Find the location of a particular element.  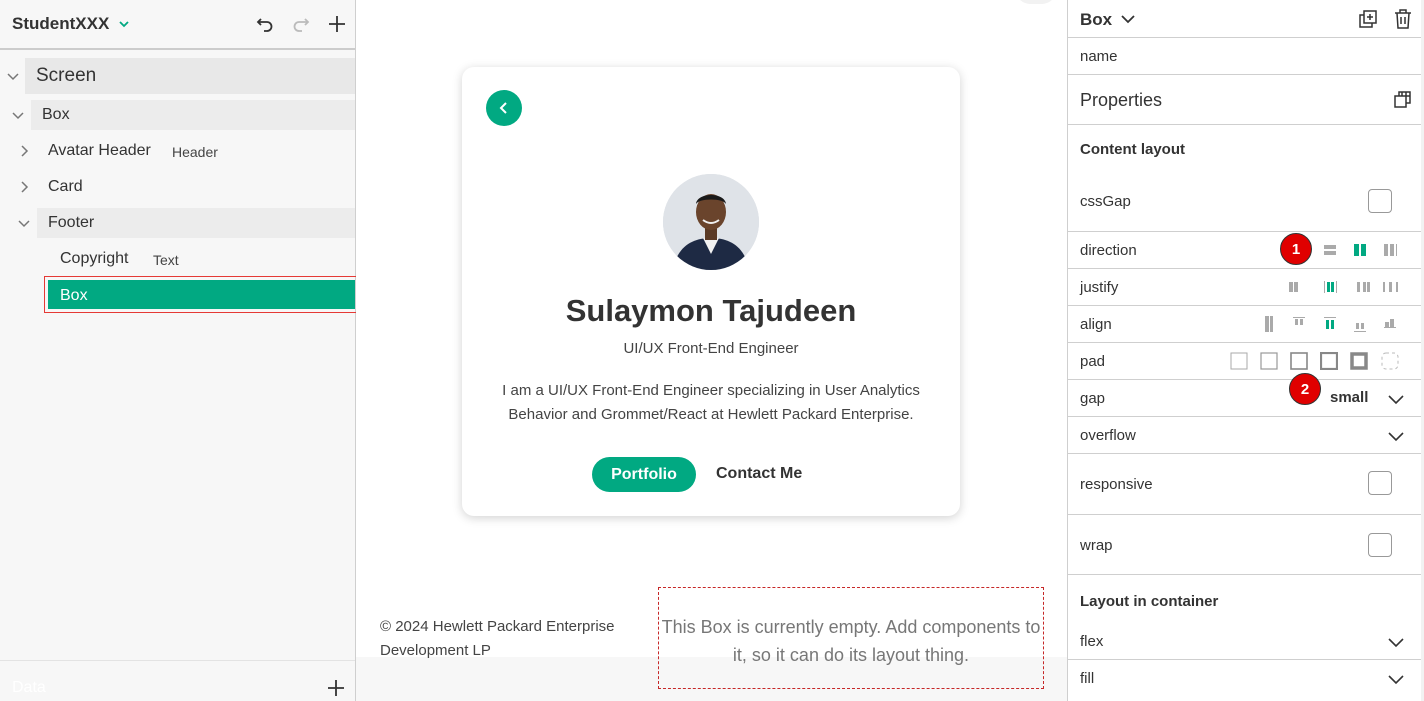

justify-end-icon is located at coordinates (1390, 287).